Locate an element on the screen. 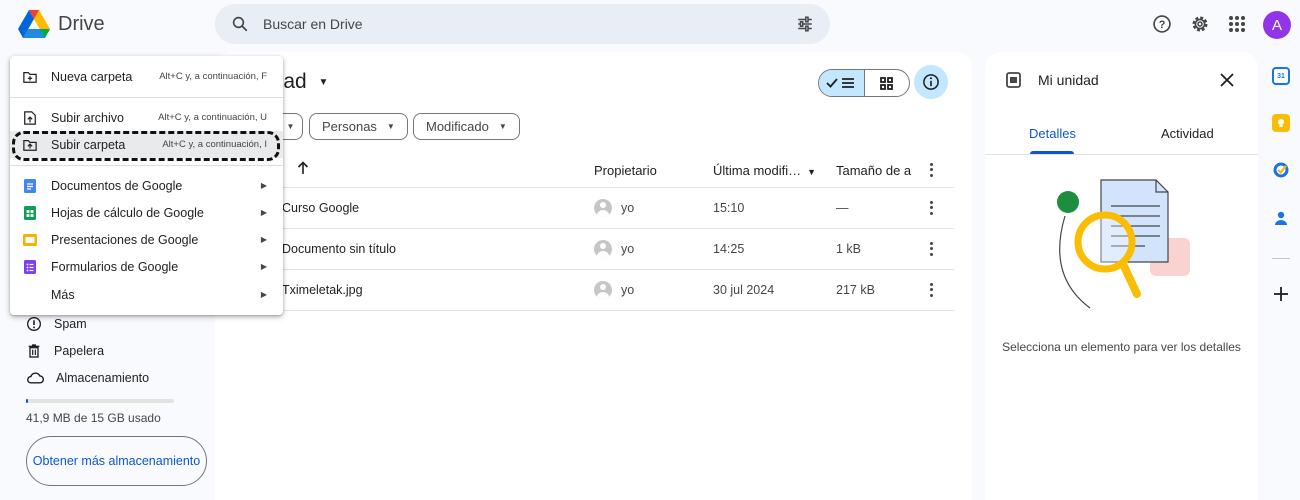 The image size is (1300, 500). menu-item-google-sheets: Hojas de cálculo de Google ▶ is located at coordinates (146, 212).